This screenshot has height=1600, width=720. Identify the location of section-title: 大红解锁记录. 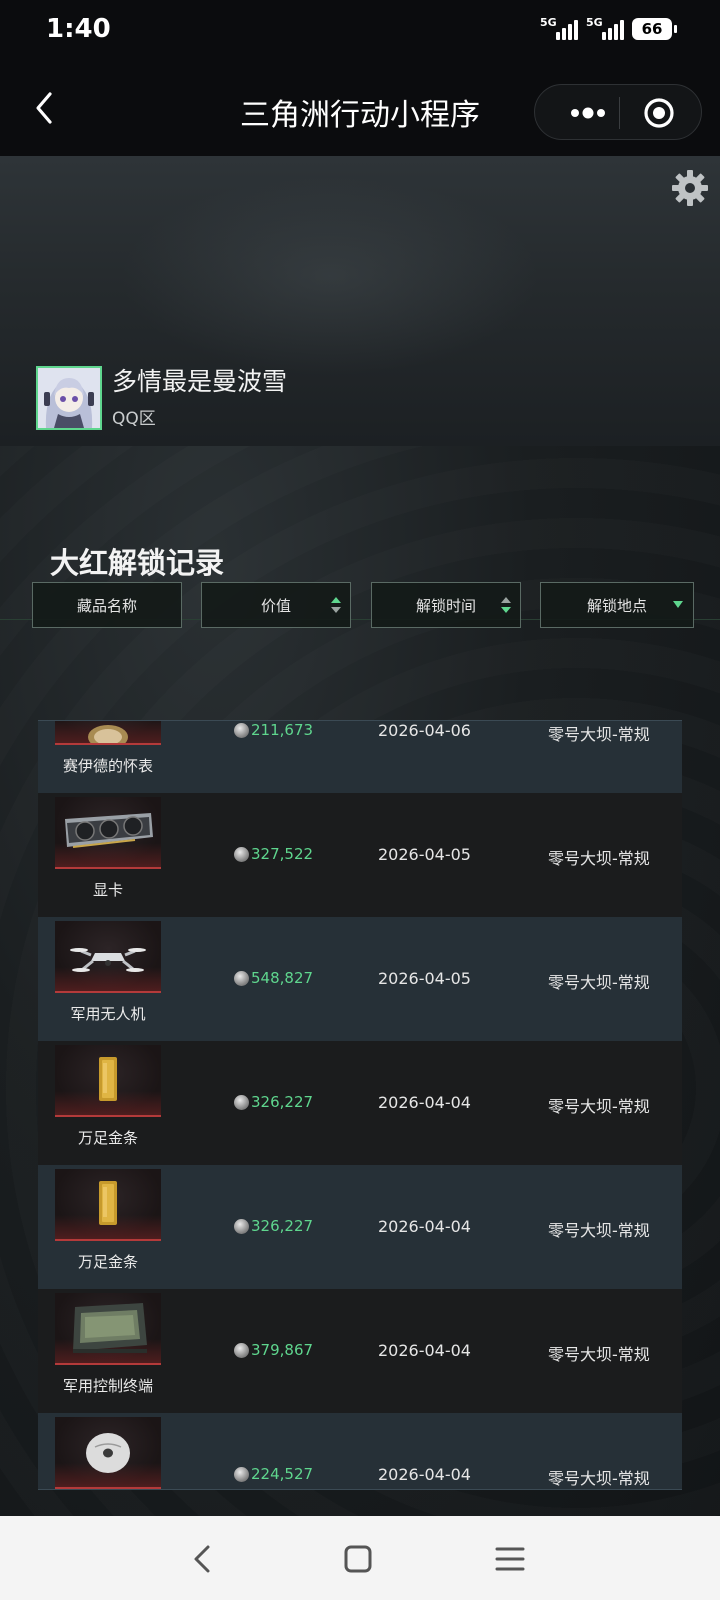
(137, 563).